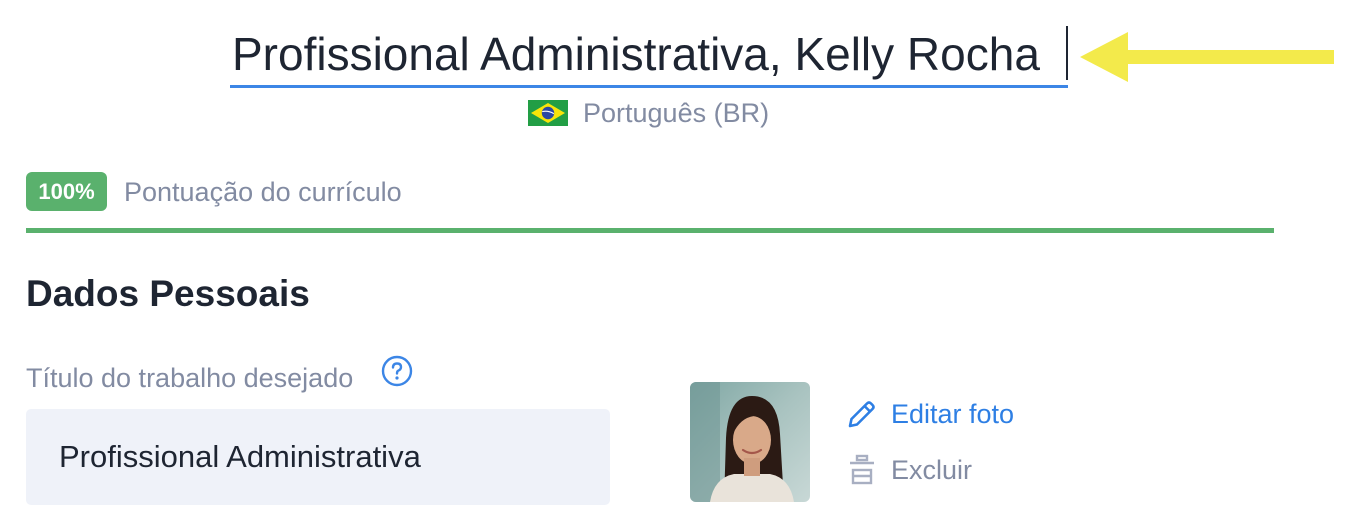 This screenshot has height=528, width=1354. I want to click on score-progress-fill, so click(650, 230).